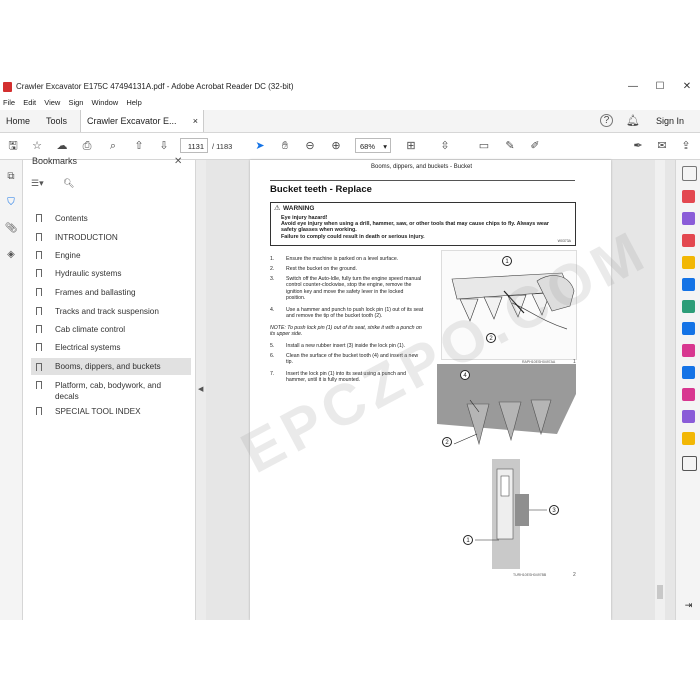 The image size is (700, 700). What do you see at coordinates (688, 284) in the screenshot?
I see `combine-files-icon` at bounding box center [688, 284].